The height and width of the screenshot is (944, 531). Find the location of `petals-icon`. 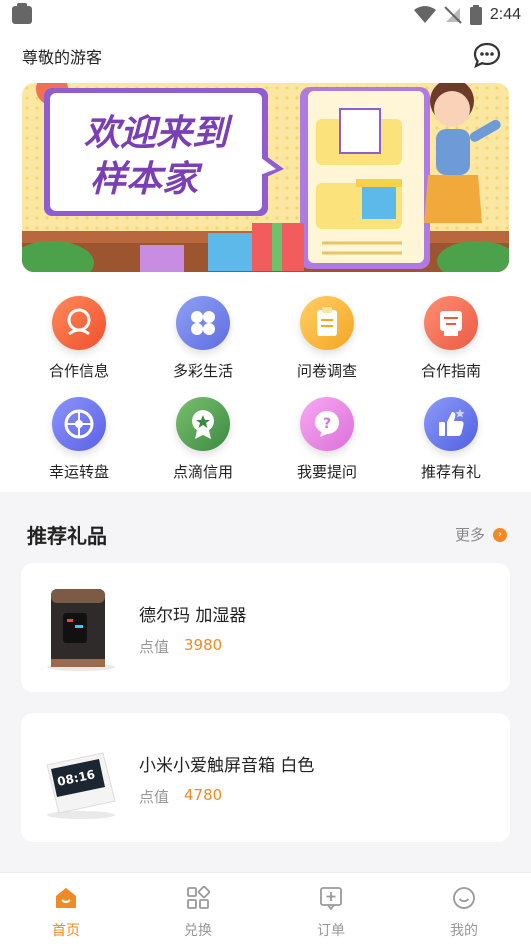

petals-icon is located at coordinates (203, 323).